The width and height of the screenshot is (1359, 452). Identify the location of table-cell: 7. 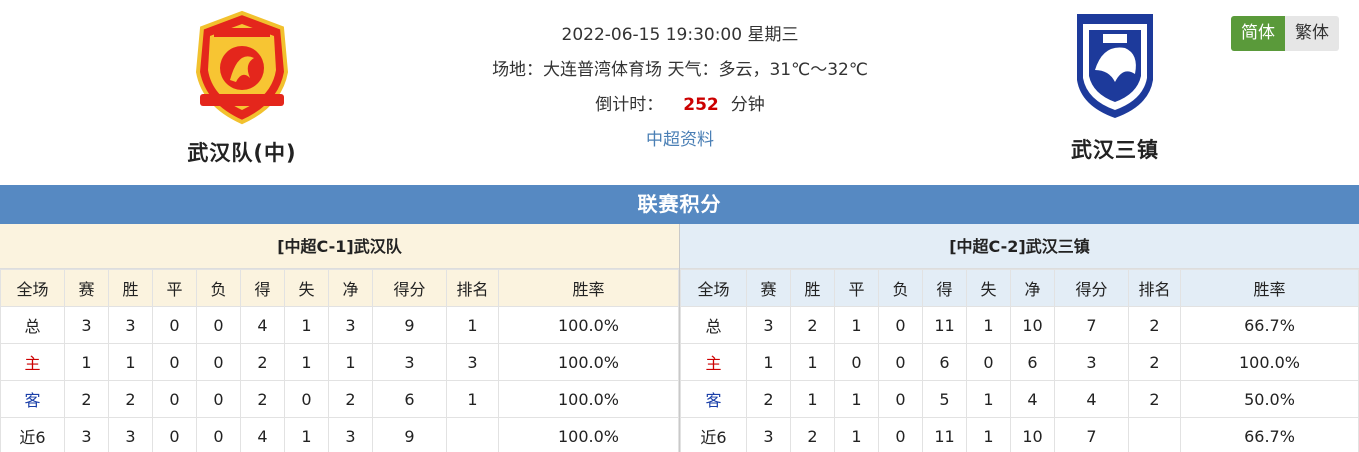
(1091, 325).